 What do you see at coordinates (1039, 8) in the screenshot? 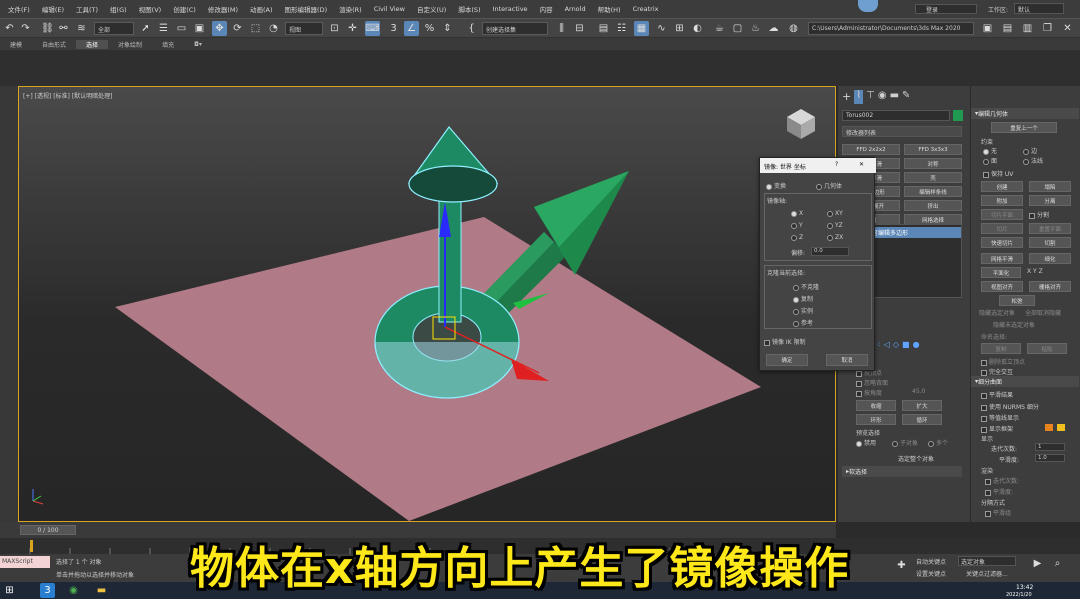
I see `workspace-dropdown: 默认` at bounding box center [1039, 8].